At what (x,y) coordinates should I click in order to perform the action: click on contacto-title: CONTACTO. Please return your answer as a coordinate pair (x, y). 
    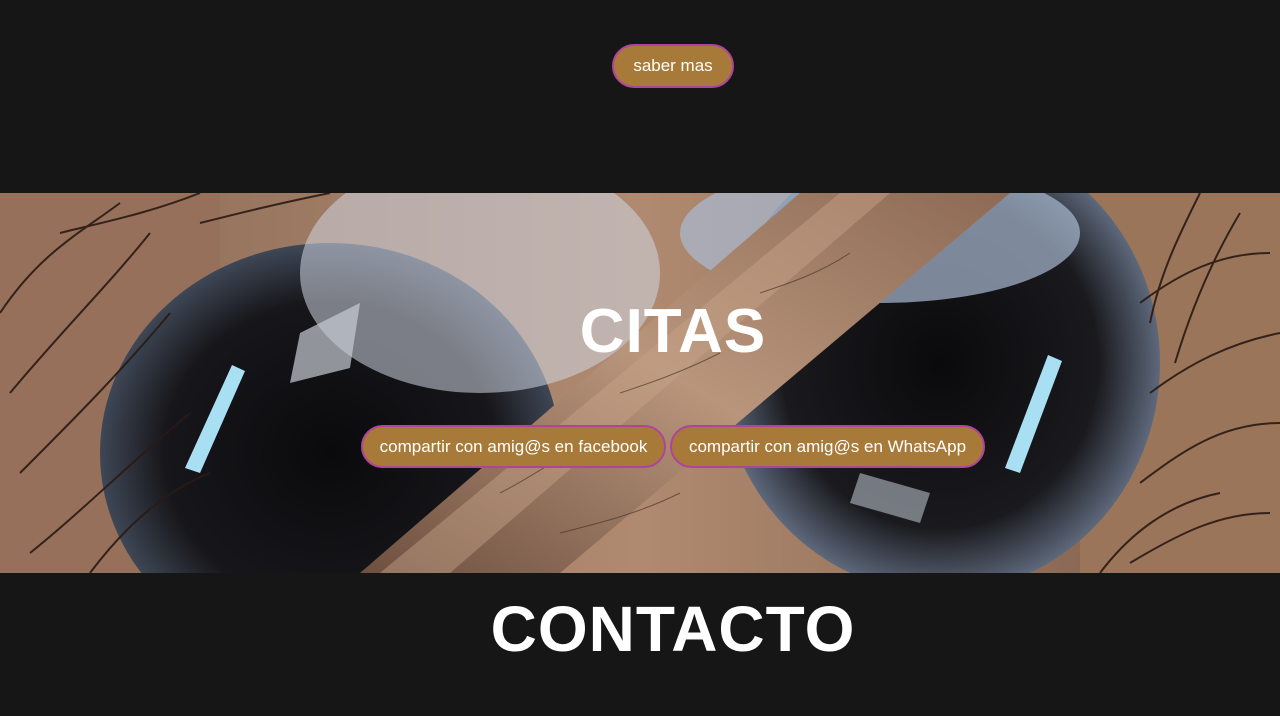
    Looking at the image, I should click on (673, 629).